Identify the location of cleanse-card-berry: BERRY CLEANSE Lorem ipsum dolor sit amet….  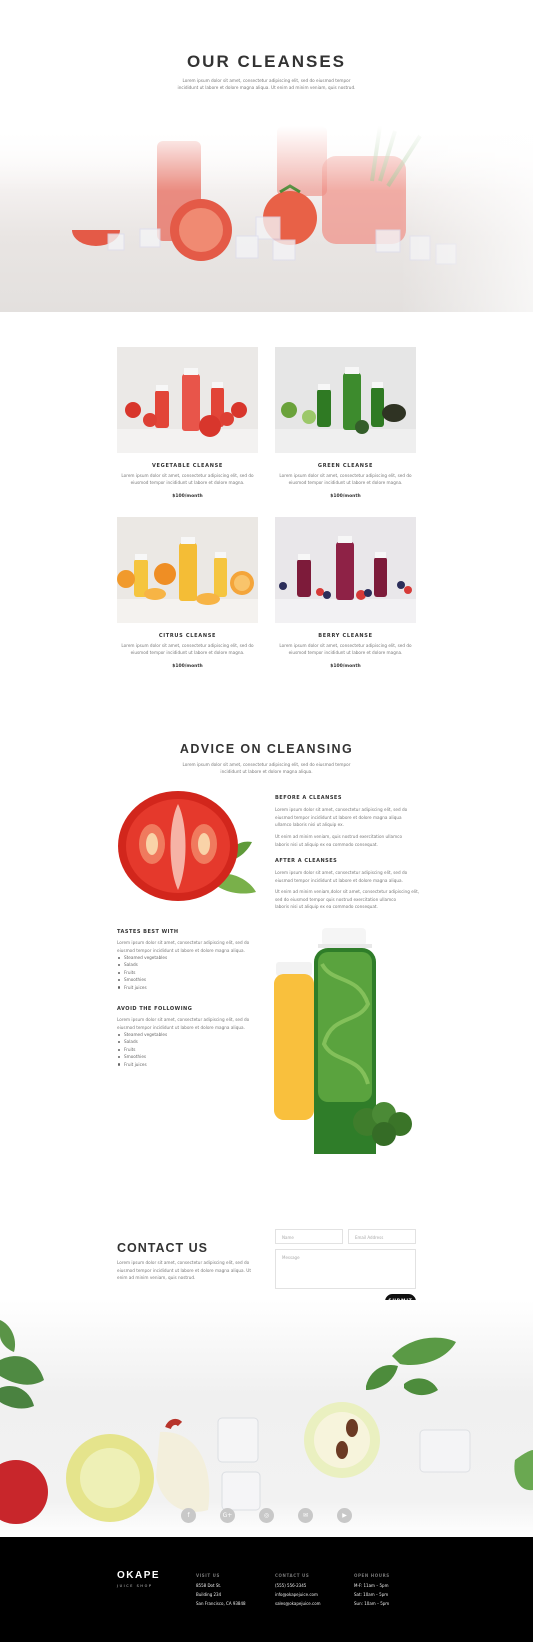
(345, 593).